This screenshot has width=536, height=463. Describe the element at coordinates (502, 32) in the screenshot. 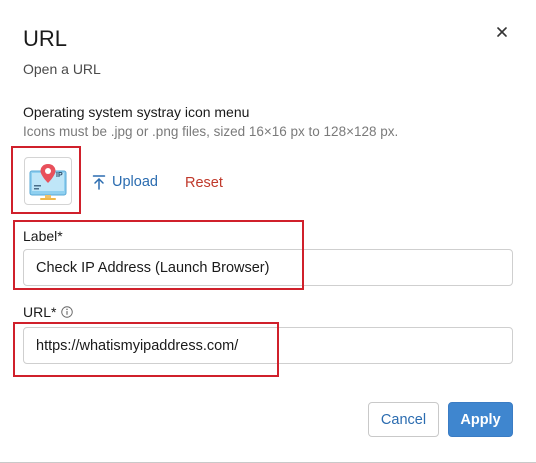

I see `close-icon` at that location.